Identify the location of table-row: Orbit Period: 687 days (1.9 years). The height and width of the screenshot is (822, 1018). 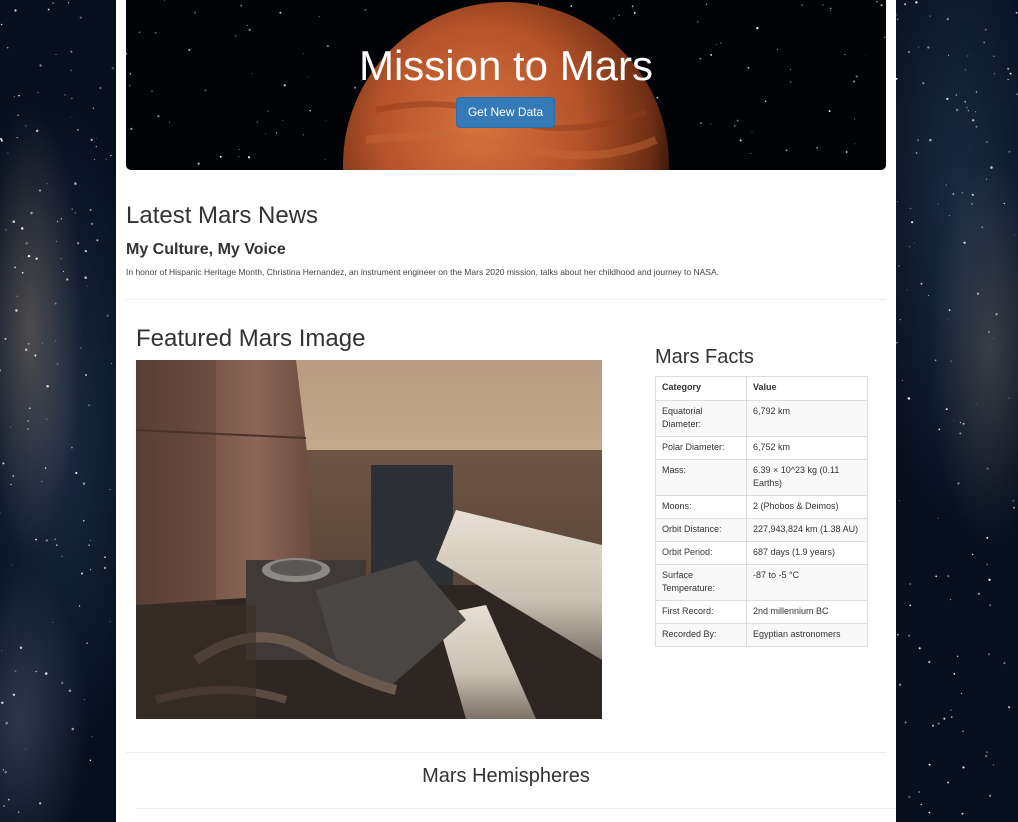
(761, 553).